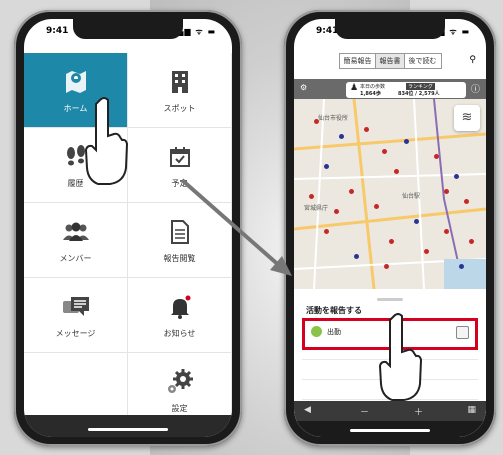 This screenshot has width=503, height=455. Describe the element at coordinates (179, 258) in the screenshot. I see `menu-label: 報告閲覧` at that location.